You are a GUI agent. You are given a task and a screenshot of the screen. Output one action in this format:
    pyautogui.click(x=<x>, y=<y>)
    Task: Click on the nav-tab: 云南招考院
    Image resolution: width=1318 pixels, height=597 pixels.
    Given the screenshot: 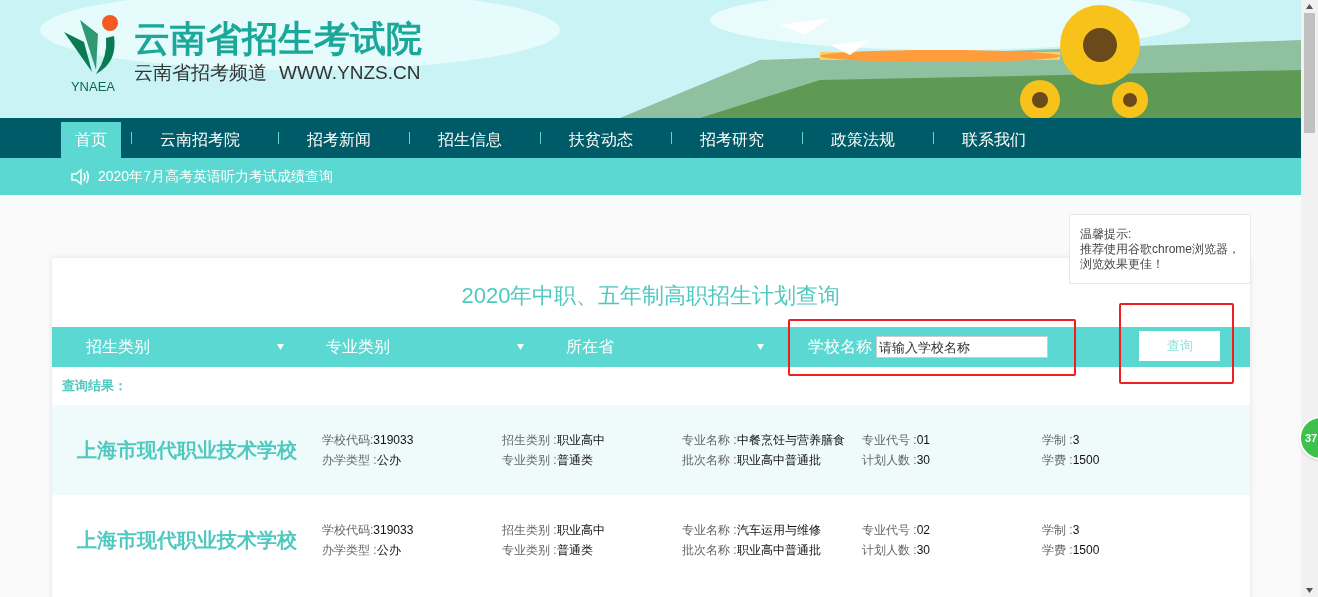 What is the action you would take?
    pyautogui.click(x=200, y=140)
    